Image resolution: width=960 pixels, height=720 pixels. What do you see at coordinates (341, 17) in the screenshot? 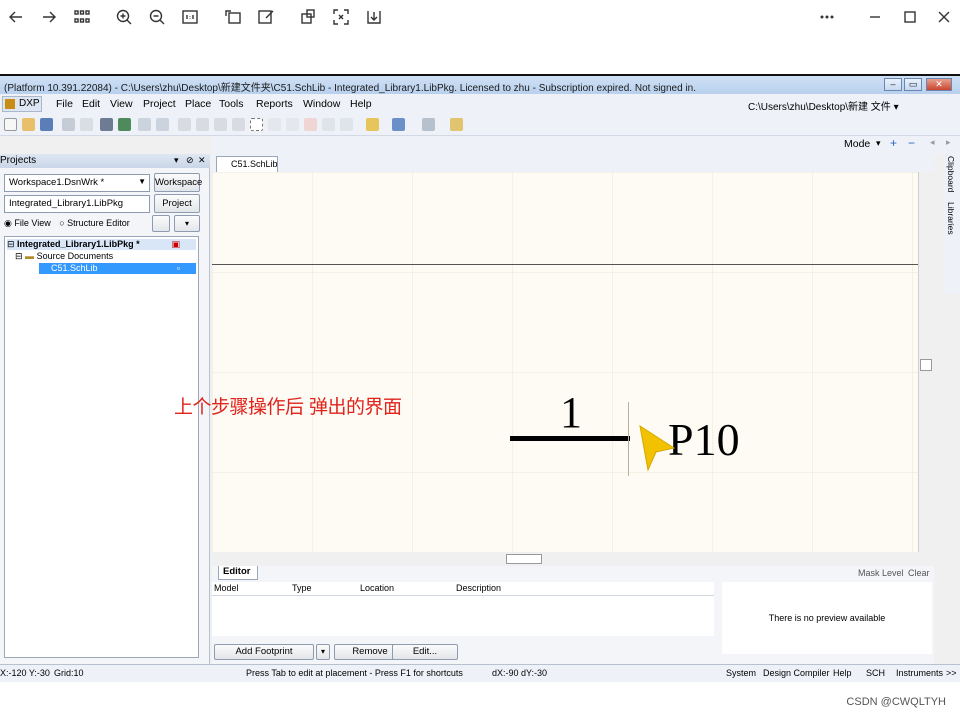
I see `fullscreen-icon` at bounding box center [341, 17].